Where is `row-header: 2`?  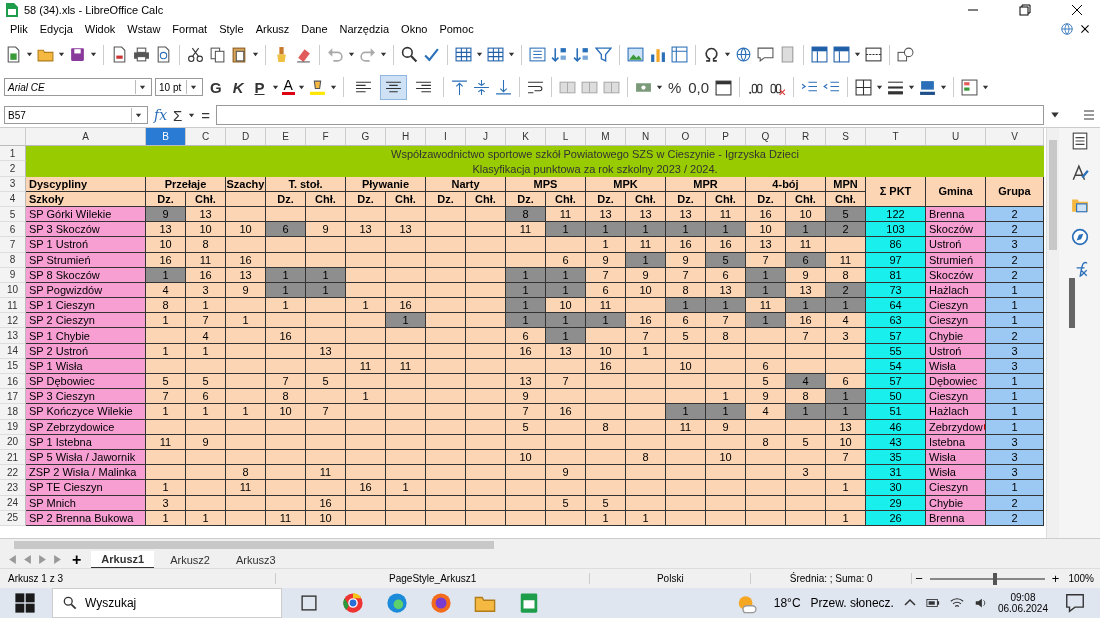
row-header: 2 is located at coordinates (13, 169).